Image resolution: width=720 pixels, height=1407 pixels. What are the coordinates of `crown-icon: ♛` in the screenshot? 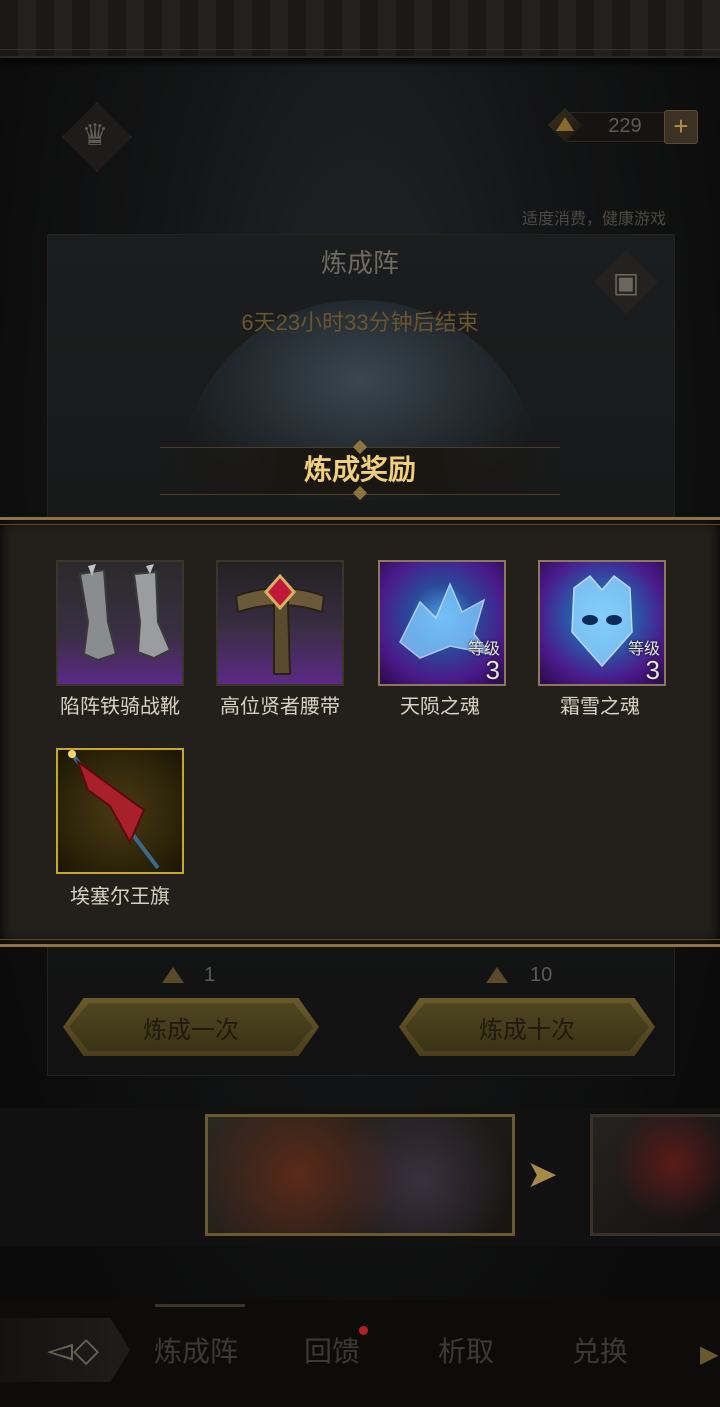 It's located at (95, 135).